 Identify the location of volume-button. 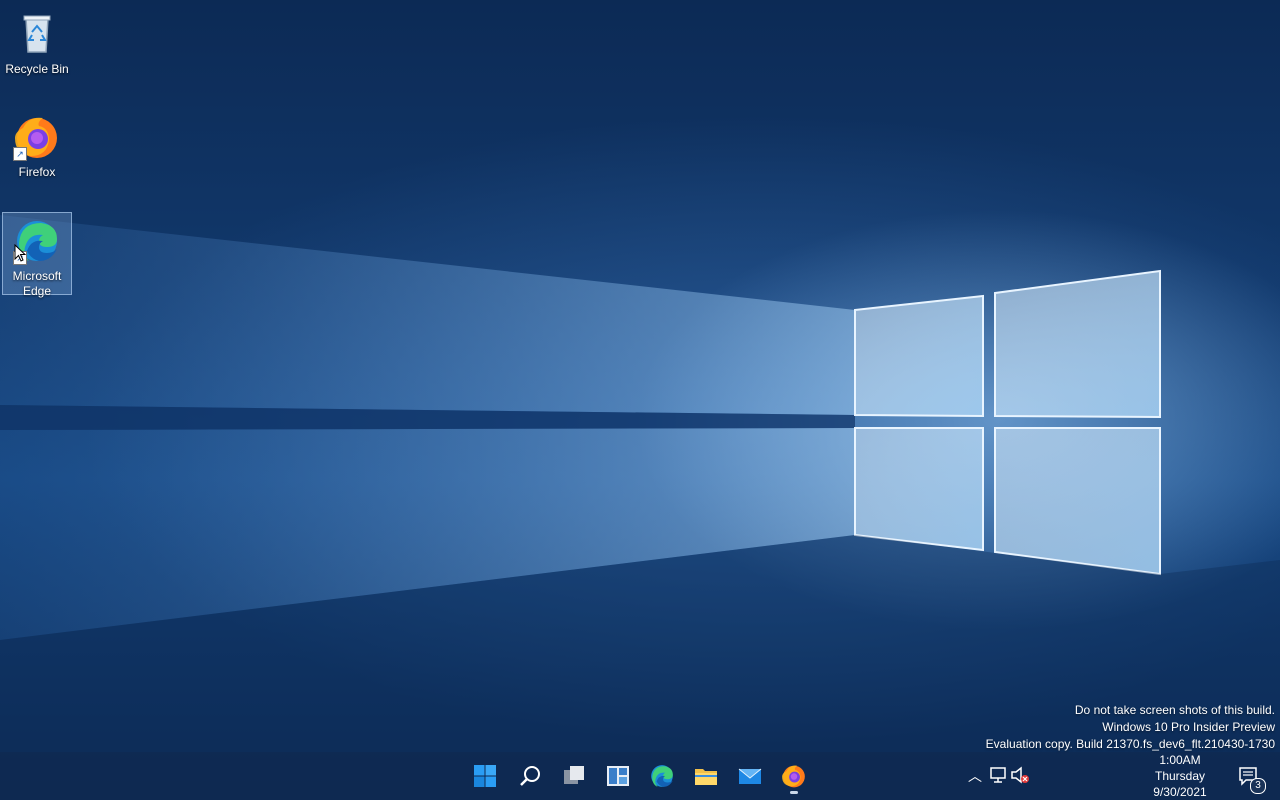
(1020, 776).